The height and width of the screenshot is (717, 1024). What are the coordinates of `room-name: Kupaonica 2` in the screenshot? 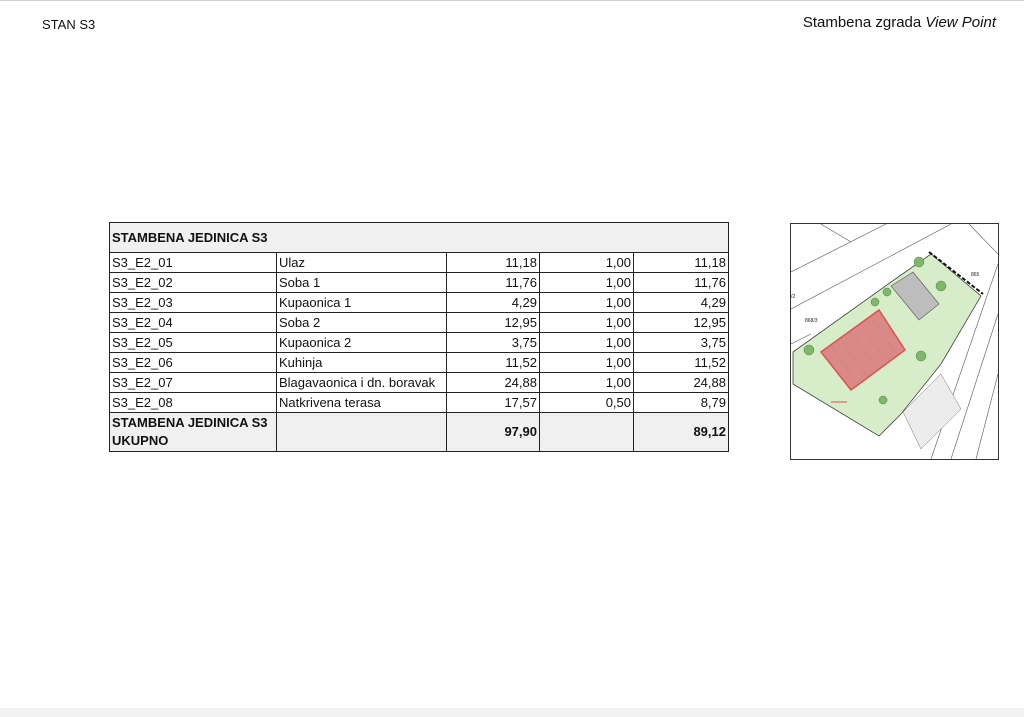 It's located at (361, 342).